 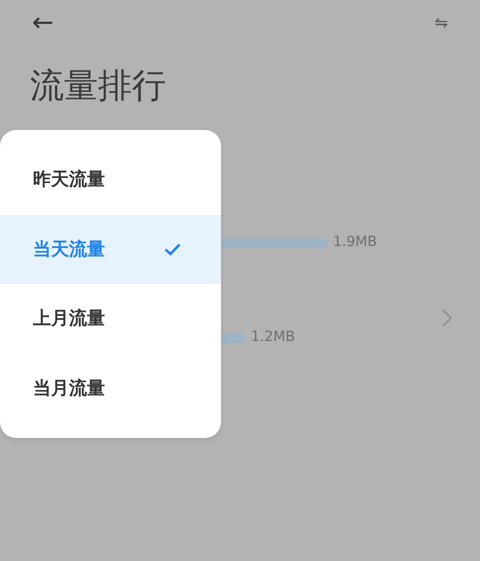 What do you see at coordinates (110, 179) in the screenshot?
I see `menu-item: 昨天流量` at bounding box center [110, 179].